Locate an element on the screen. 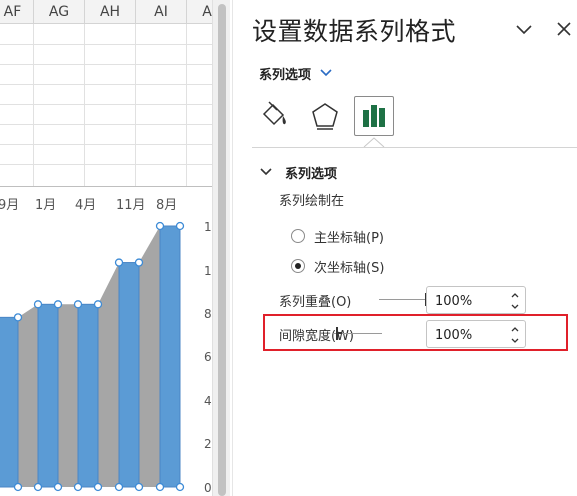  x-tick-label: 1月 is located at coordinates (45, 205).